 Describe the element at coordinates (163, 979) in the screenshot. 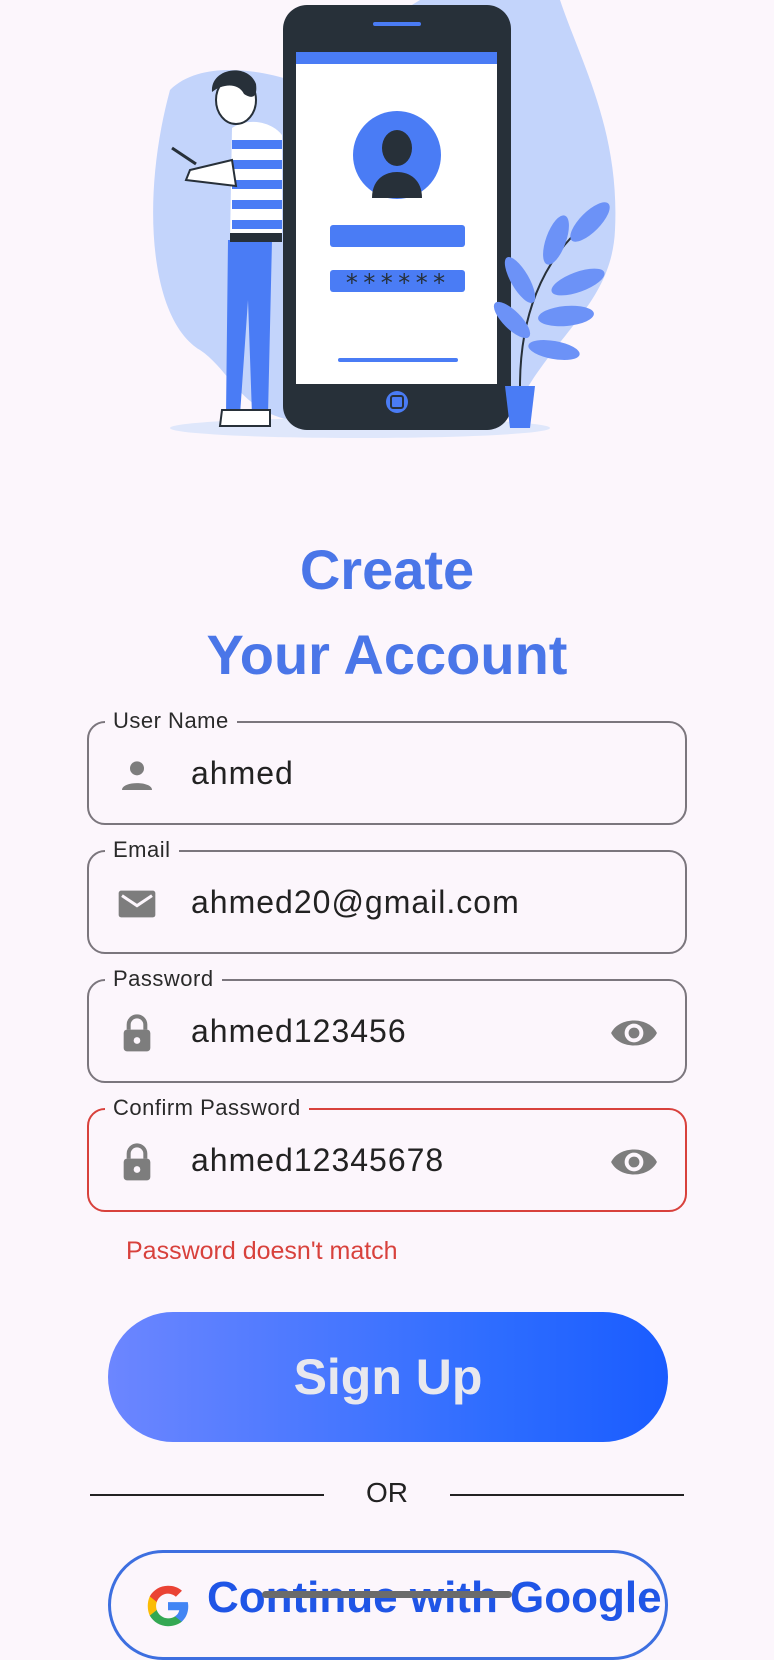

I see `password-label: Password` at that location.